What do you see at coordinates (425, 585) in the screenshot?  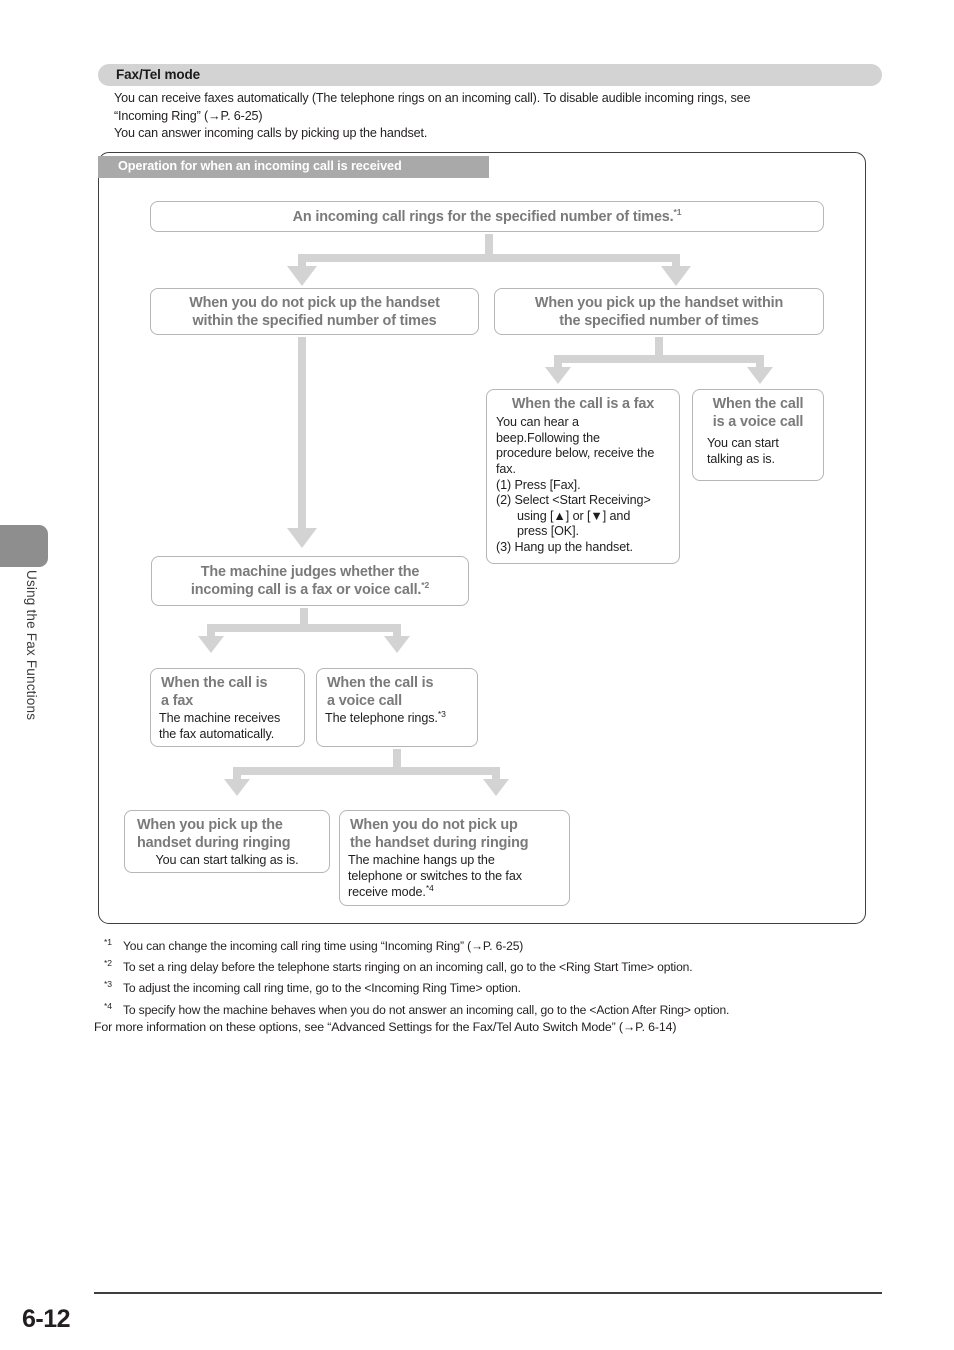 I see `judge-footnote: *2` at bounding box center [425, 585].